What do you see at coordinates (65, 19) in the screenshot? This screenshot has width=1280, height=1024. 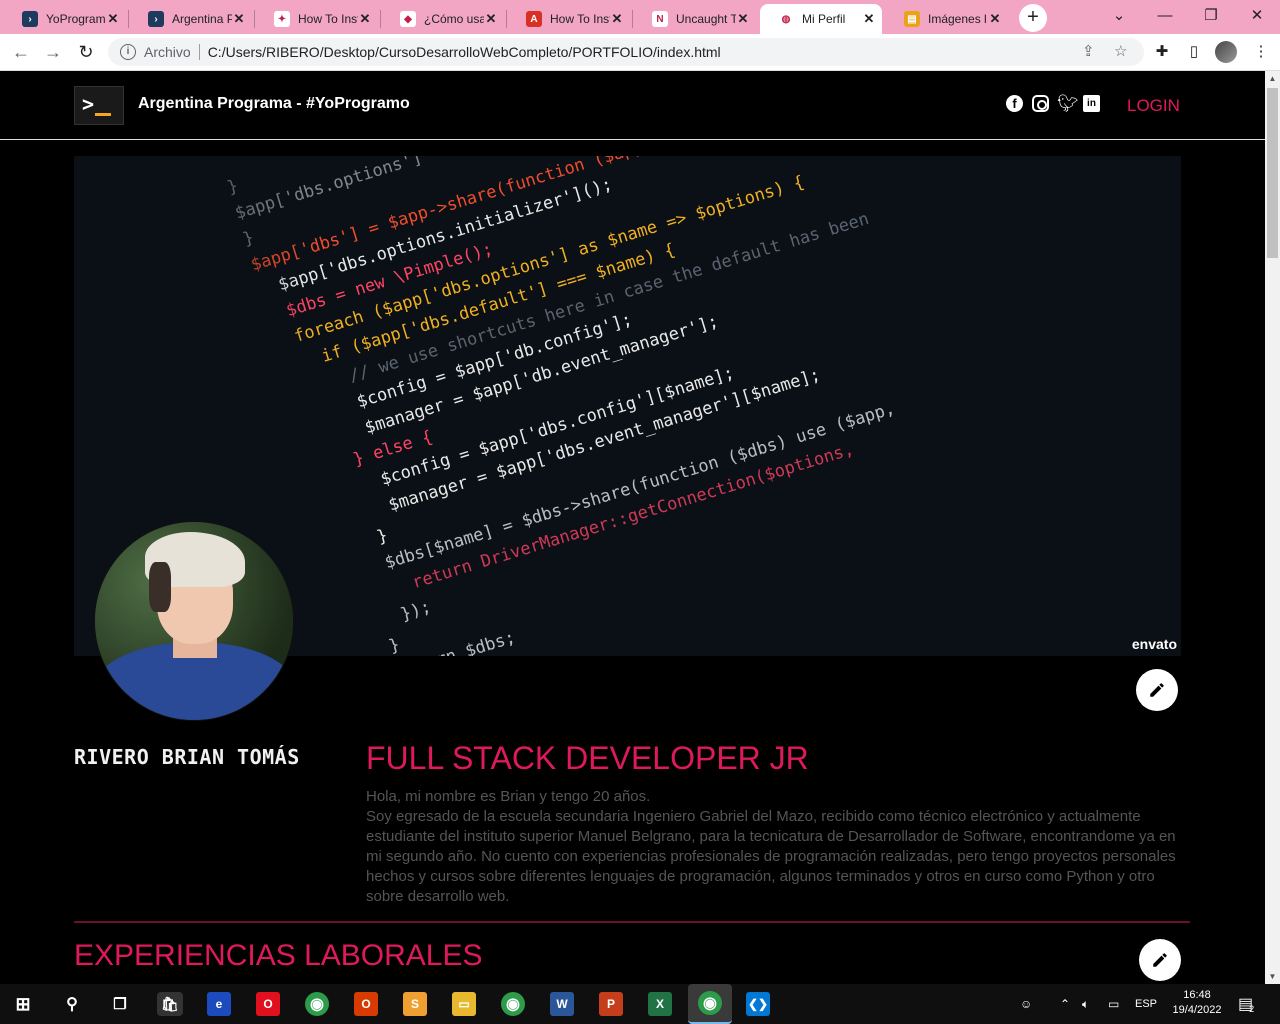 I see `browser-tab: › YoPrograma ✕` at bounding box center [65, 19].